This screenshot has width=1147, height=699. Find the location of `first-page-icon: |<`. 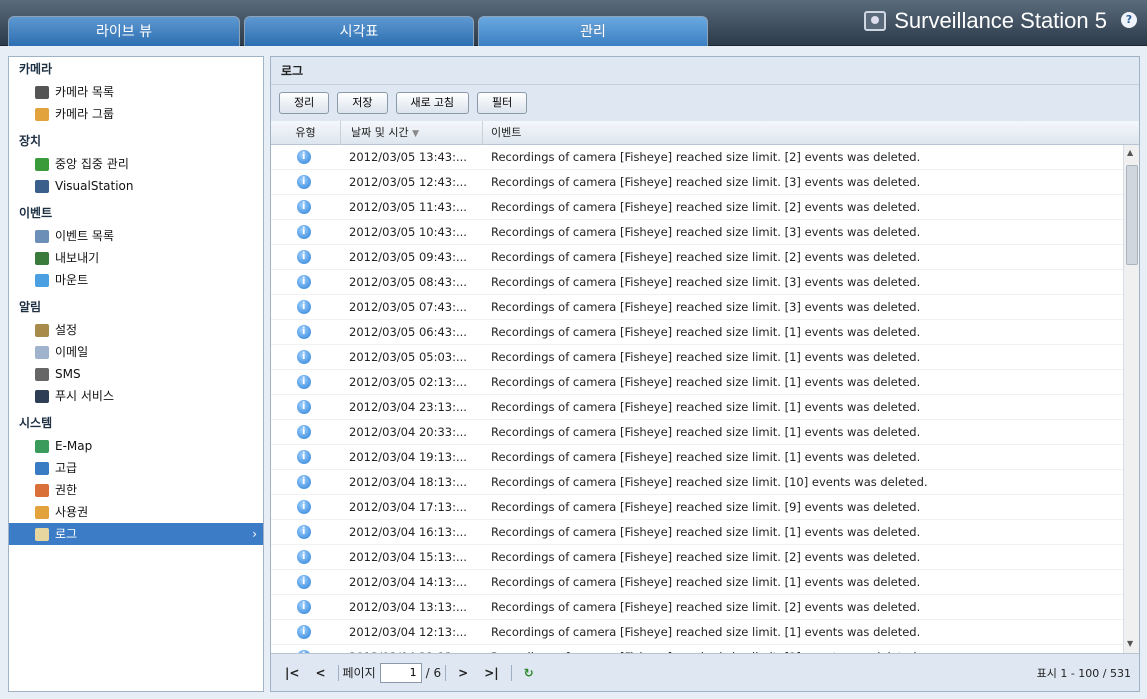

first-page-icon: |< is located at coordinates (292, 673).